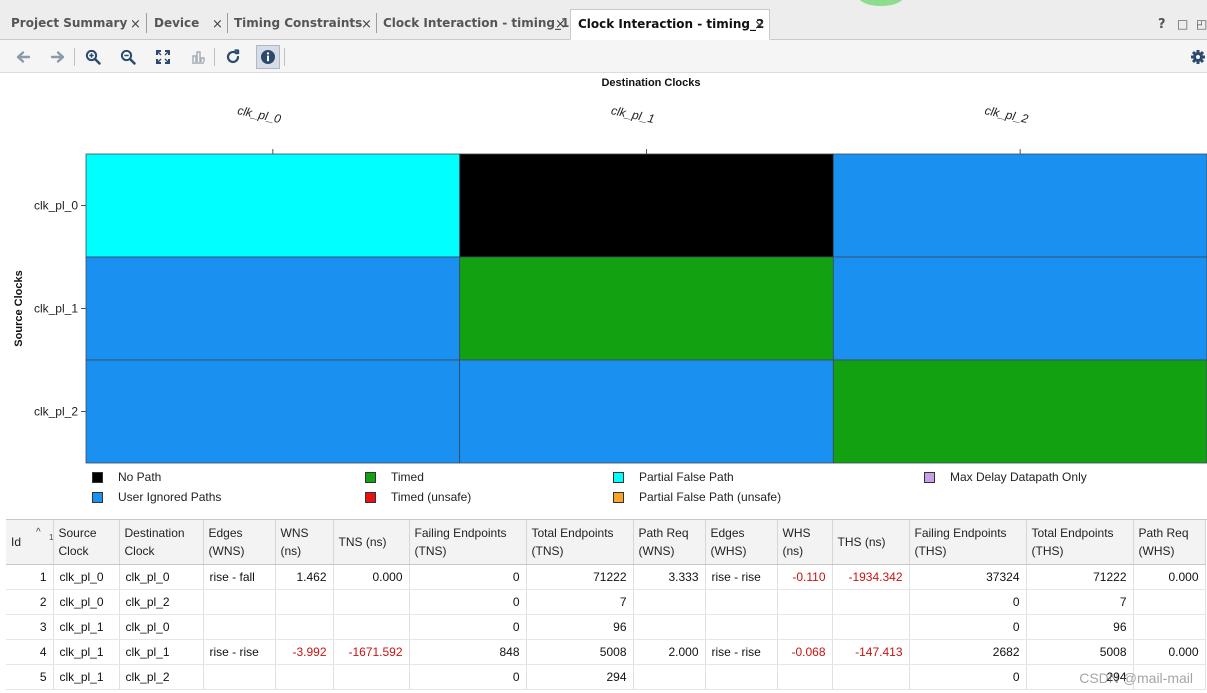 The width and height of the screenshot is (1207, 693). I want to click on column-header: Failing Endpoints (TNS), so click(468, 542).